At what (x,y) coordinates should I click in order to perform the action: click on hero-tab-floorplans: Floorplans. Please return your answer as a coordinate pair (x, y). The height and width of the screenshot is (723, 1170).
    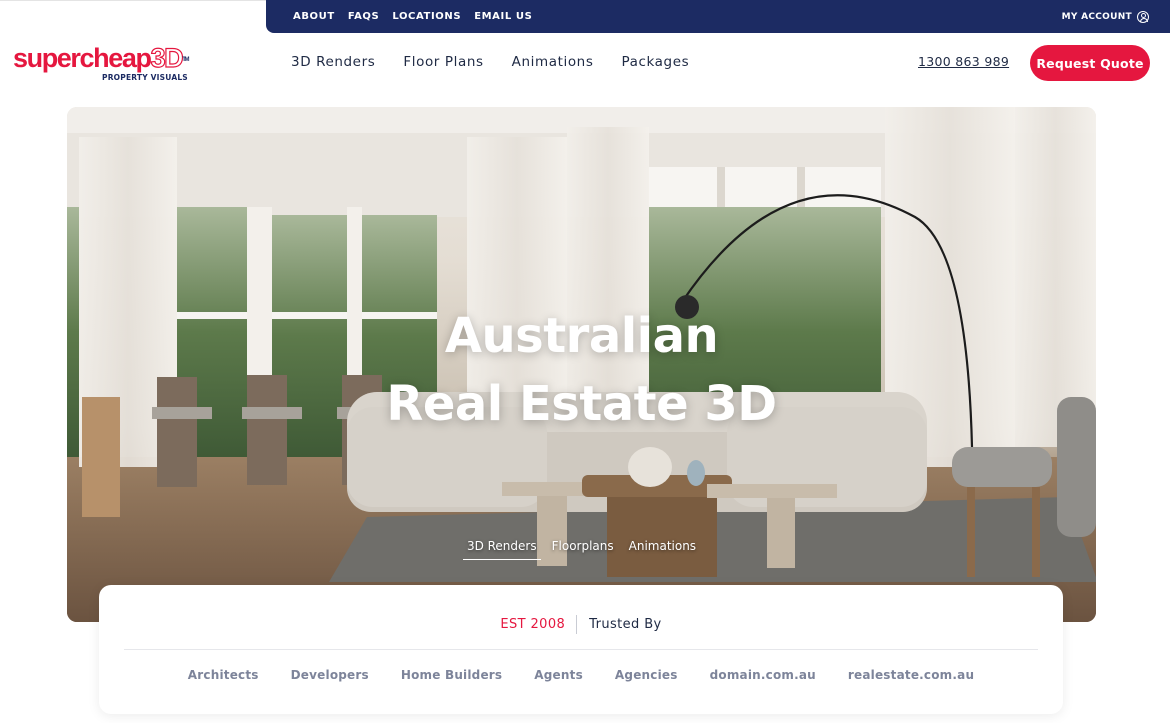
    Looking at the image, I should click on (583, 549).